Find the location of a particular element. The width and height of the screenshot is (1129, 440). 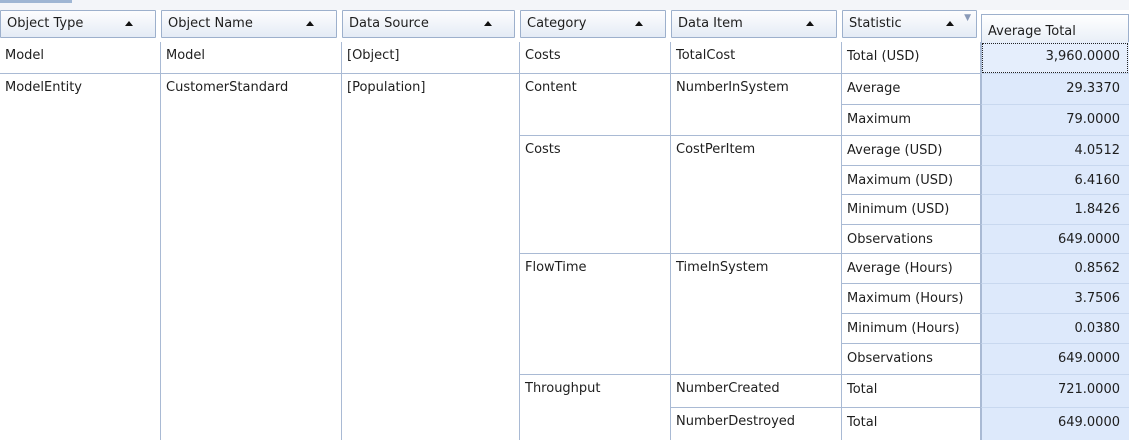

cell-value: 29.3370 is located at coordinates (1055, 89).